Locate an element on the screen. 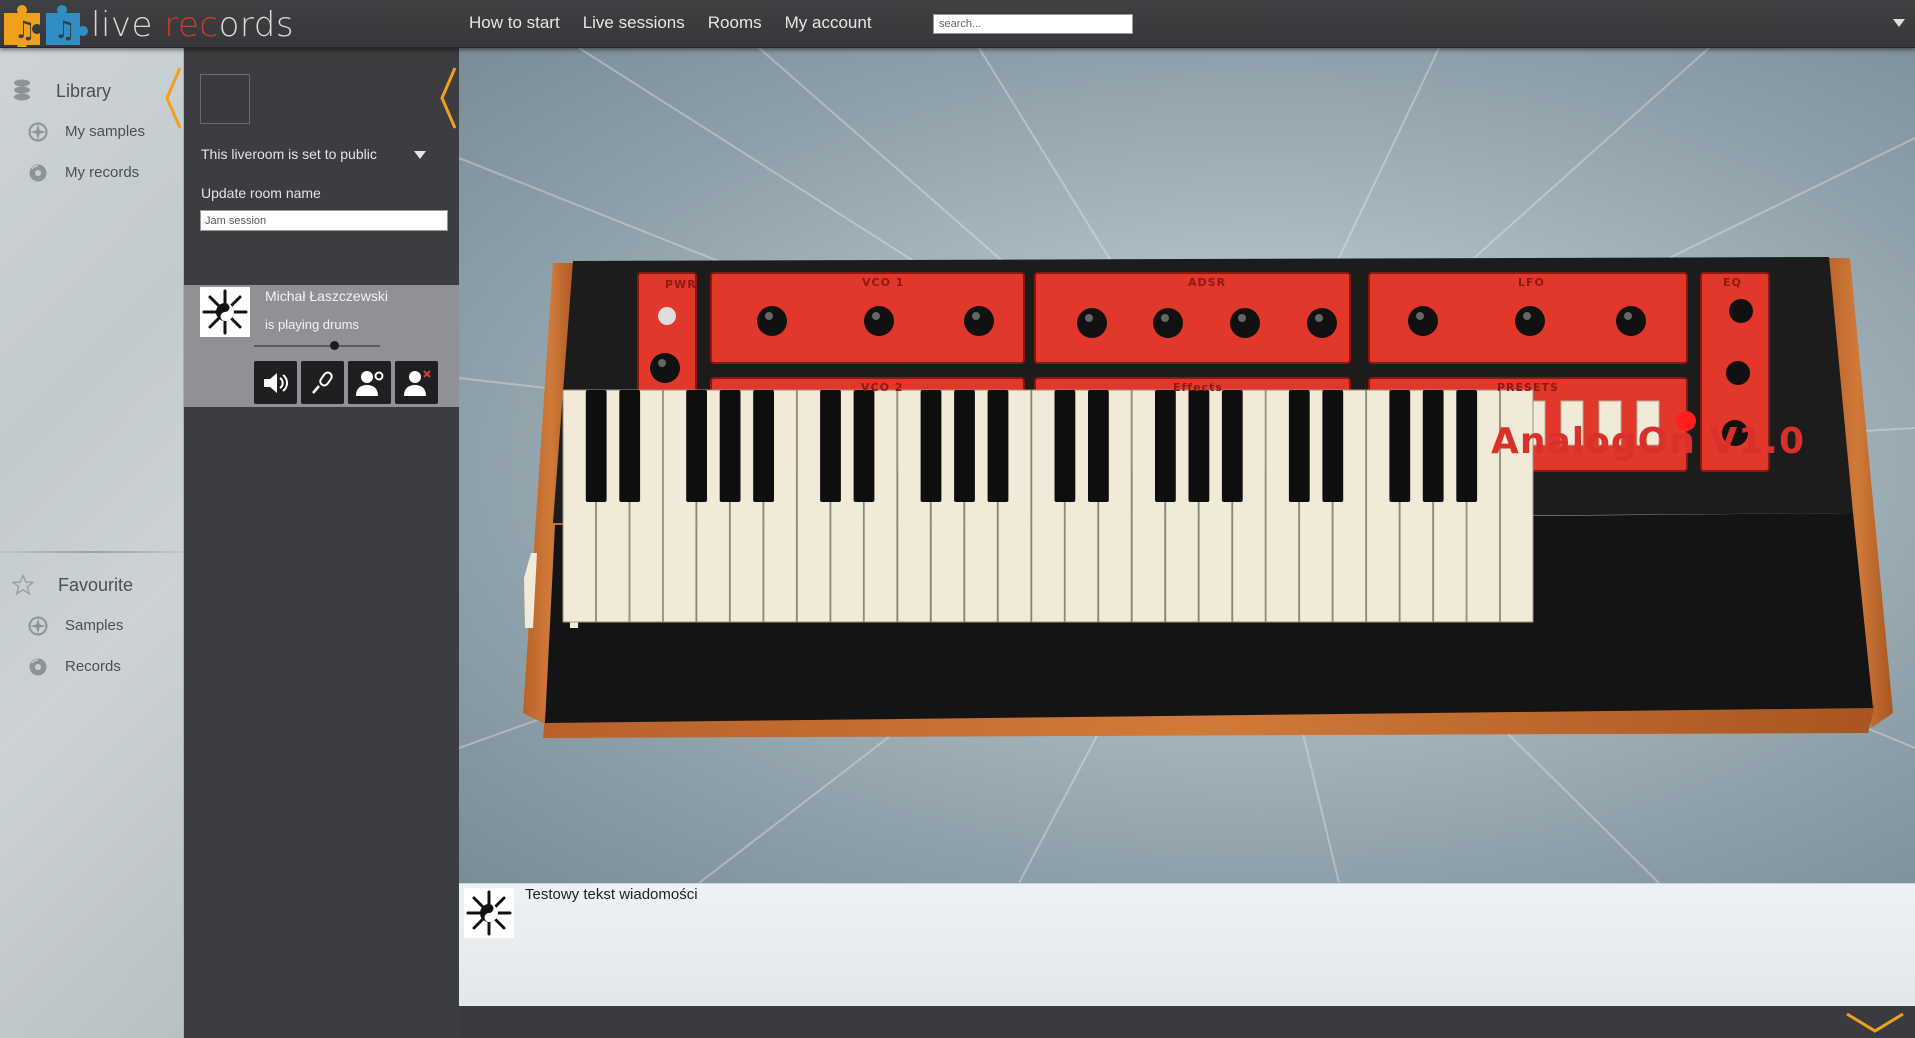  sidebar-item-label: Samples is located at coordinates (94, 625).